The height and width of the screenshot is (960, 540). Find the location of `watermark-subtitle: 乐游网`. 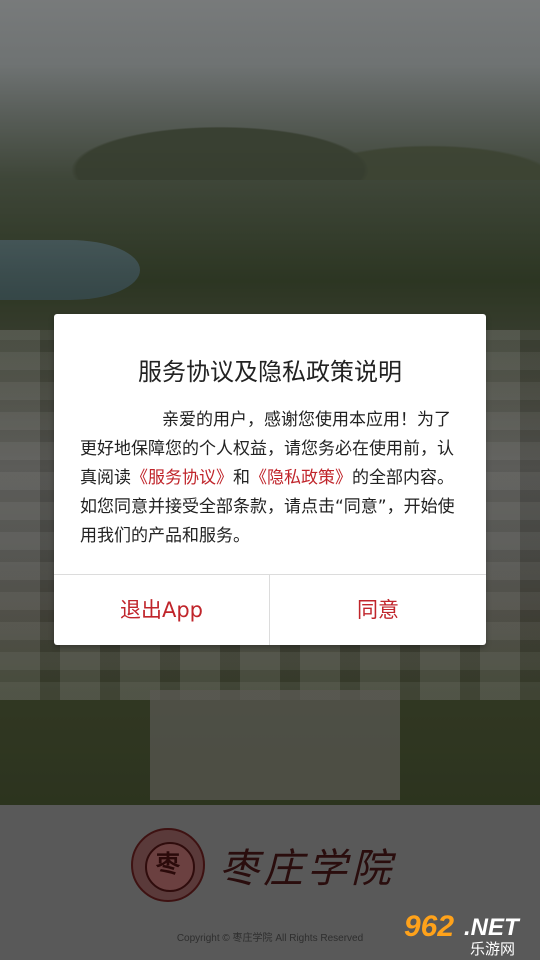

watermark-subtitle: 乐游网 is located at coordinates (493, 949).